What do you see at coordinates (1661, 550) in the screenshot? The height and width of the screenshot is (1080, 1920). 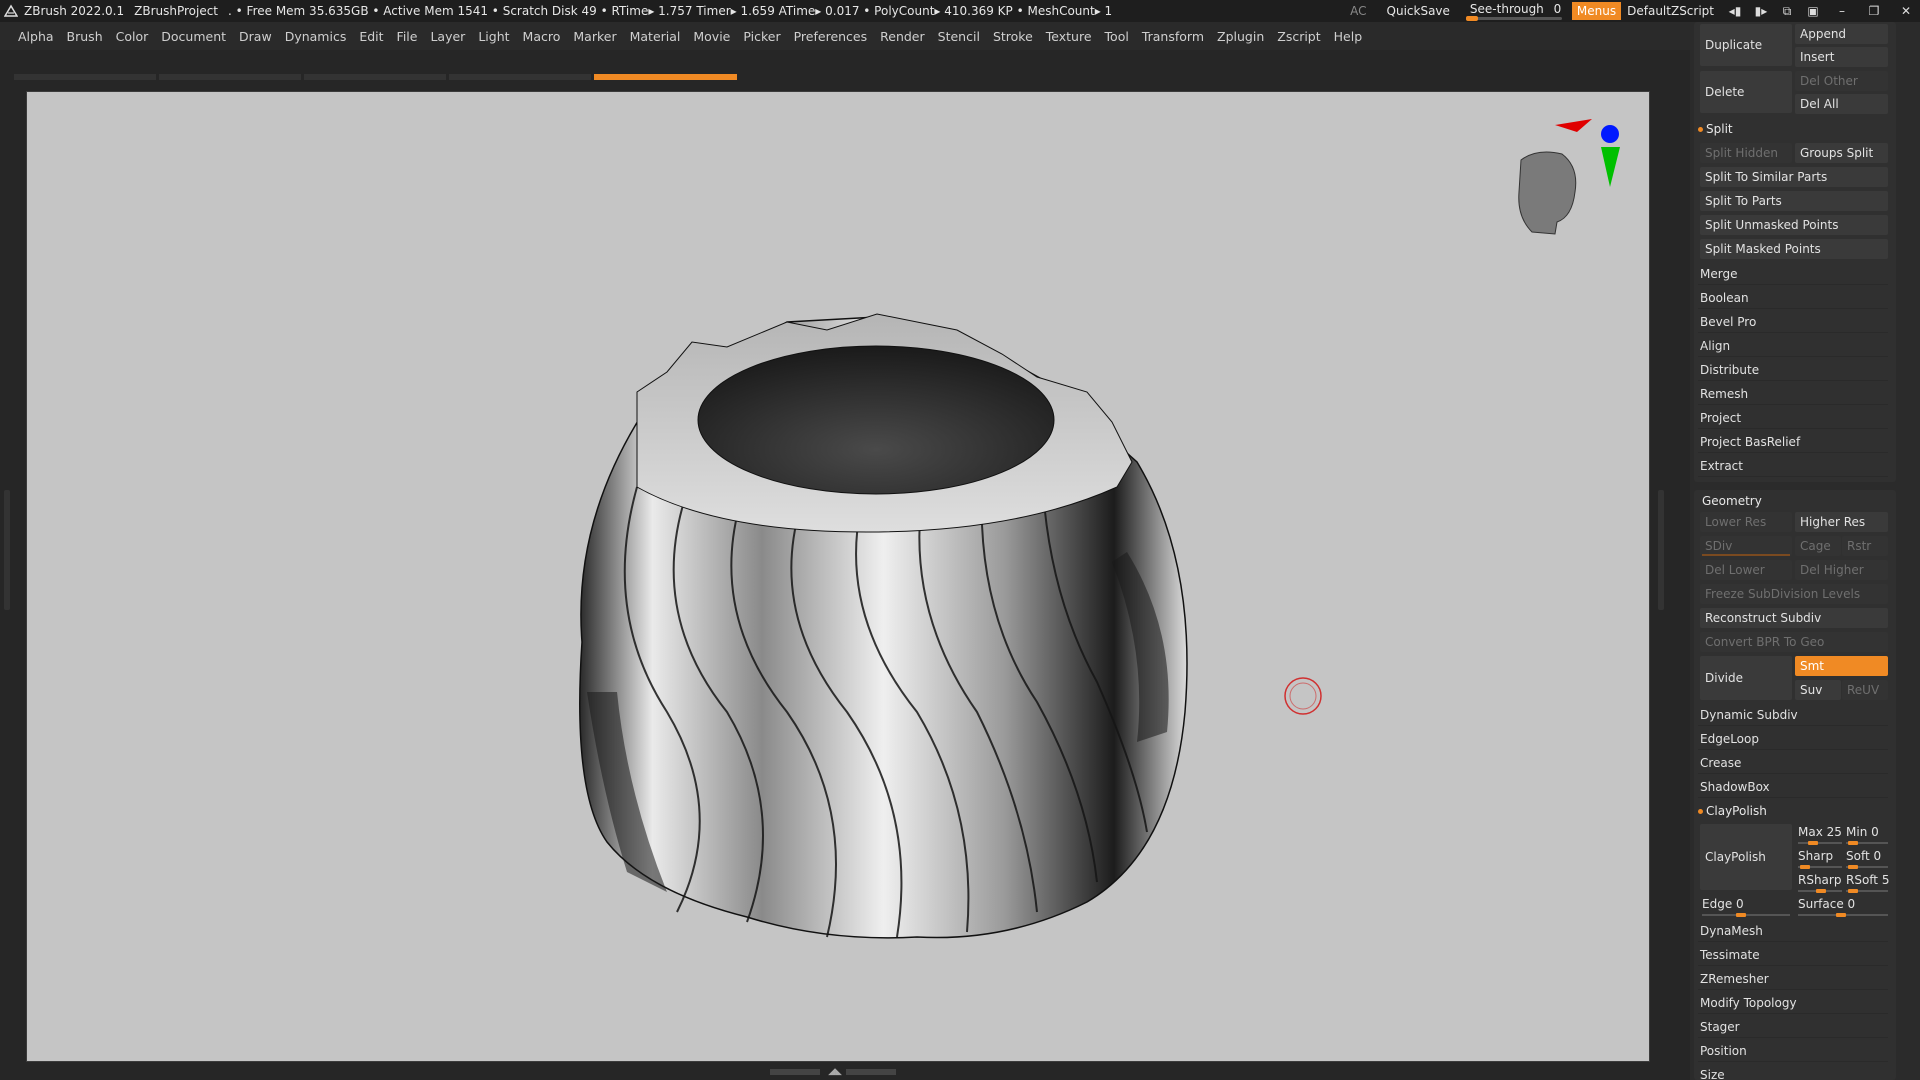 I see `right-tray-handle` at bounding box center [1661, 550].